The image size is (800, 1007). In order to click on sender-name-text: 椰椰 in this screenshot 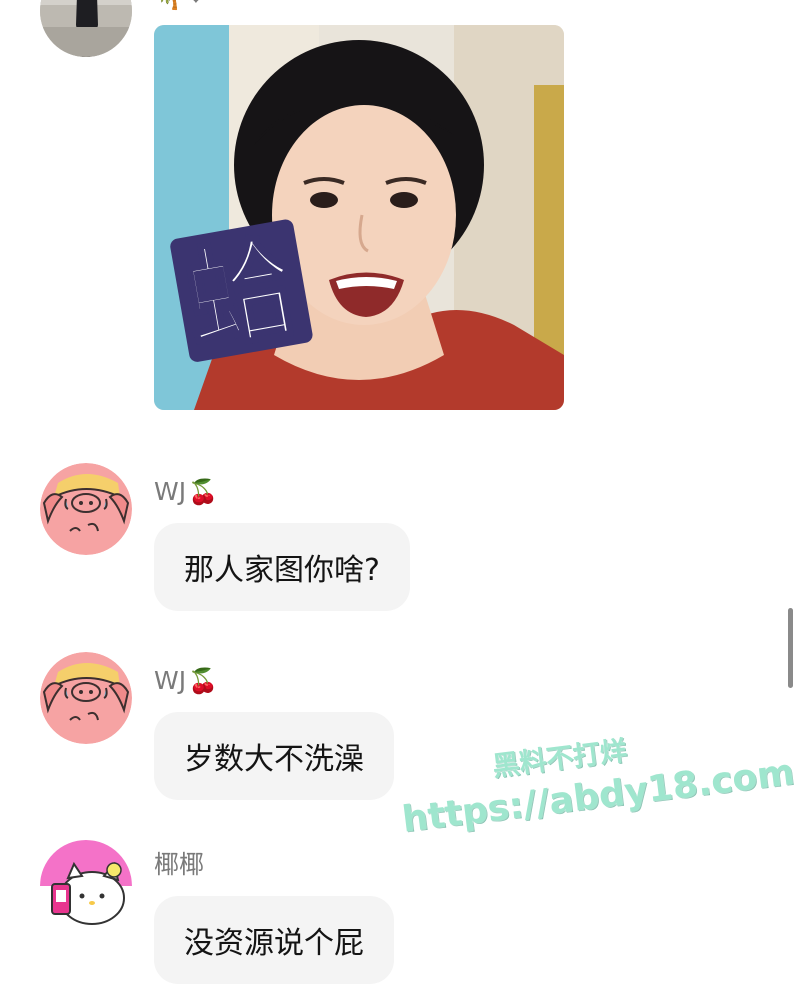, I will do `click(179, 864)`.